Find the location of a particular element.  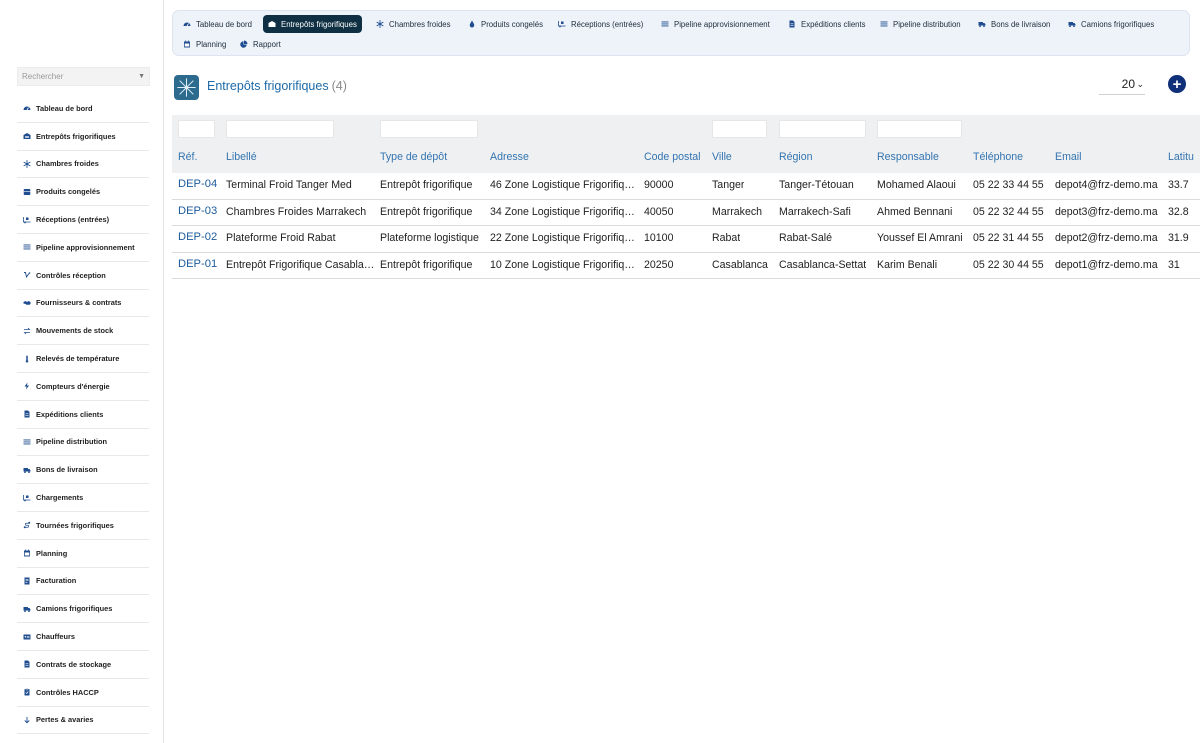

sidebar-item-contrats-de-stockage: Contrats de stockage is located at coordinates (83, 665).